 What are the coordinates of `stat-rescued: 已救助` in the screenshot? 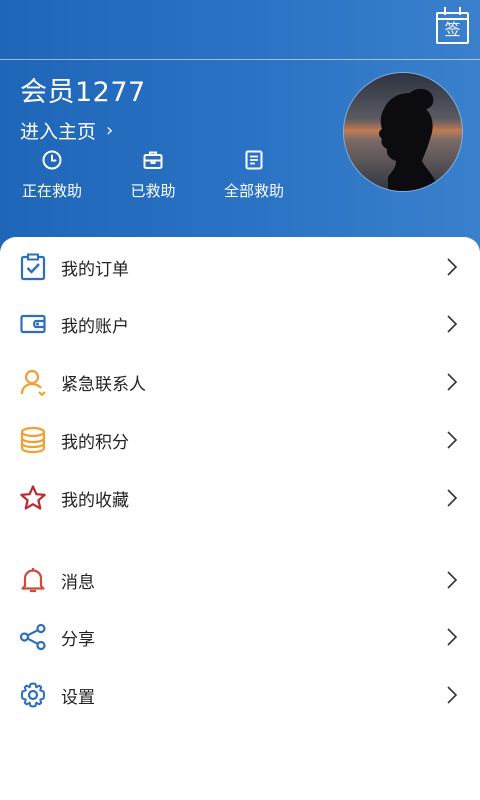 It's located at (153, 175).